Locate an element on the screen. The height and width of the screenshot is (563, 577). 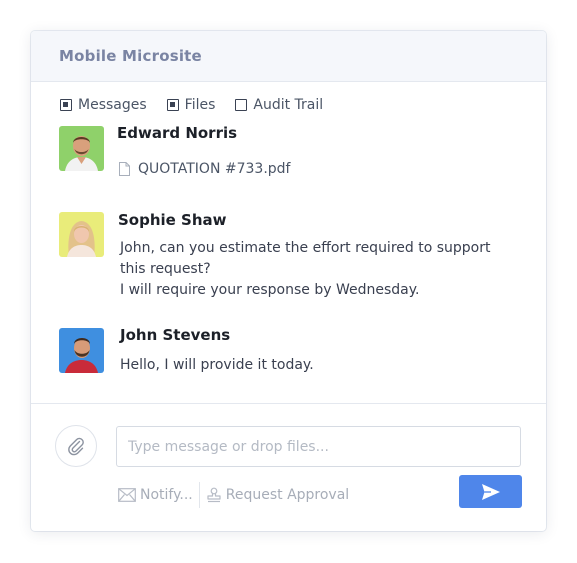
message-body: Hello, I will provide it today. is located at coordinates (217, 365).